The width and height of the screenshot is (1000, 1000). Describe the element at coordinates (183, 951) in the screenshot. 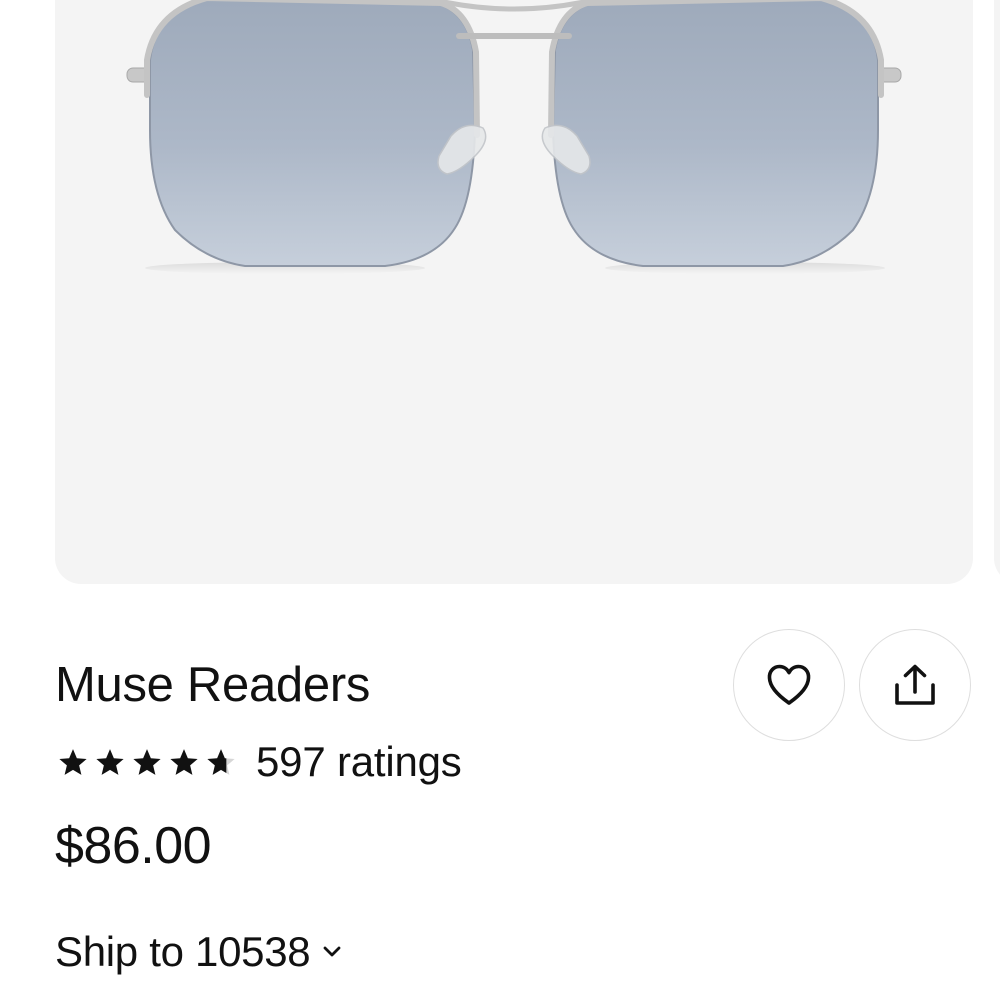

I see `ship-to-label: Ship to 10538` at that location.